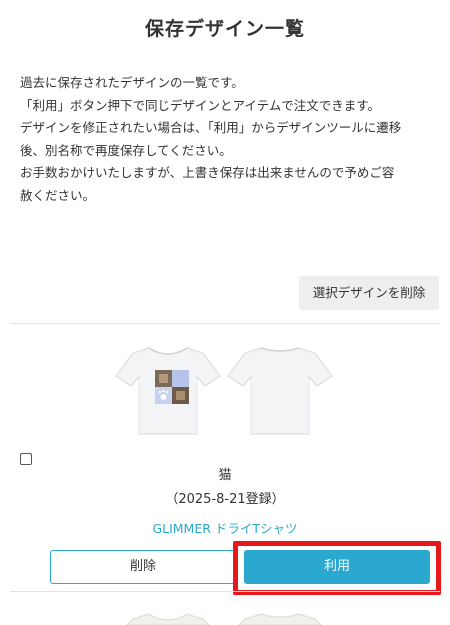  I want to click on intro-line: 後、別名称で再度保存してください。, so click(126, 150).